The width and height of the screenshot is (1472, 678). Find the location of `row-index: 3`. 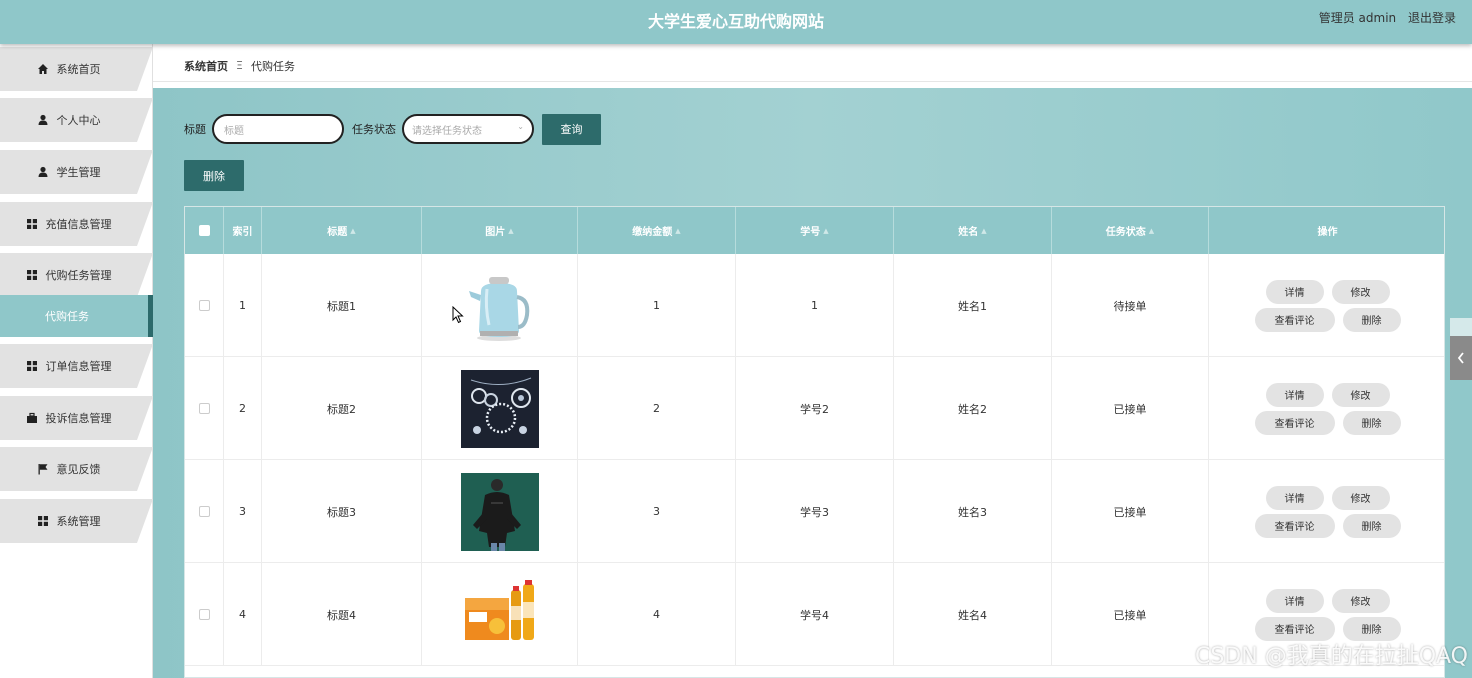

row-index: 3 is located at coordinates (243, 511).